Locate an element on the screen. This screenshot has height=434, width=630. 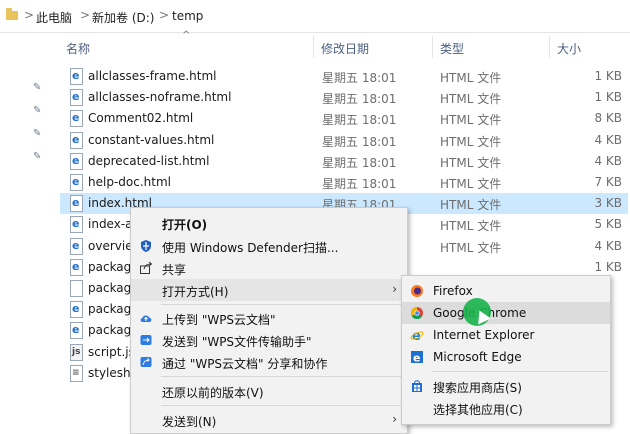
js-file-icon: js is located at coordinates (76, 352).